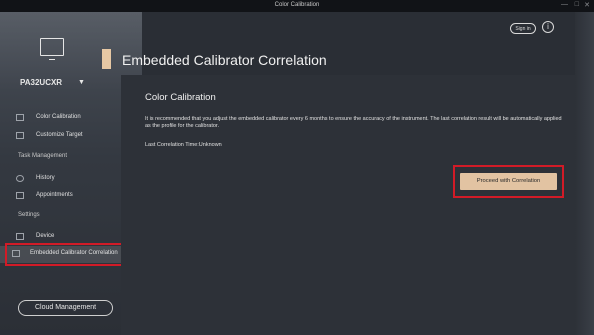 The image size is (594, 335). Describe the element at coordinates (20, 117) in the screenshot. I see `monitor-calibration-icon` at that location.